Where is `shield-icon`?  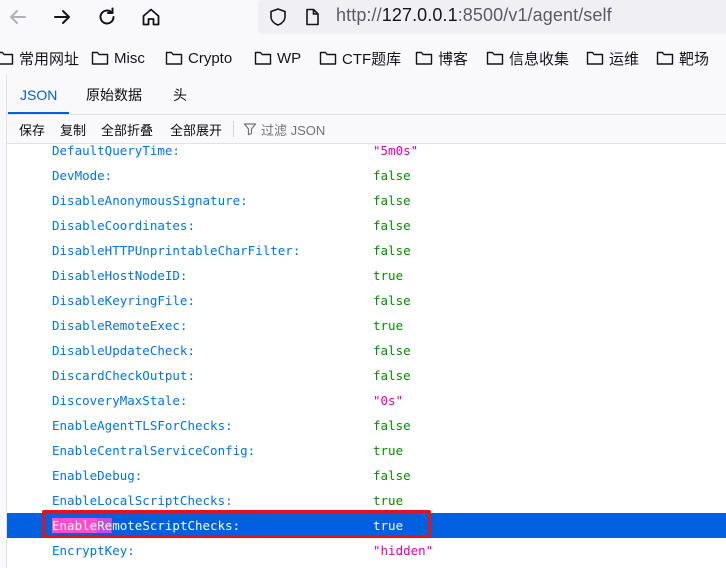
shield-icon is located at coordinates (278, 17).